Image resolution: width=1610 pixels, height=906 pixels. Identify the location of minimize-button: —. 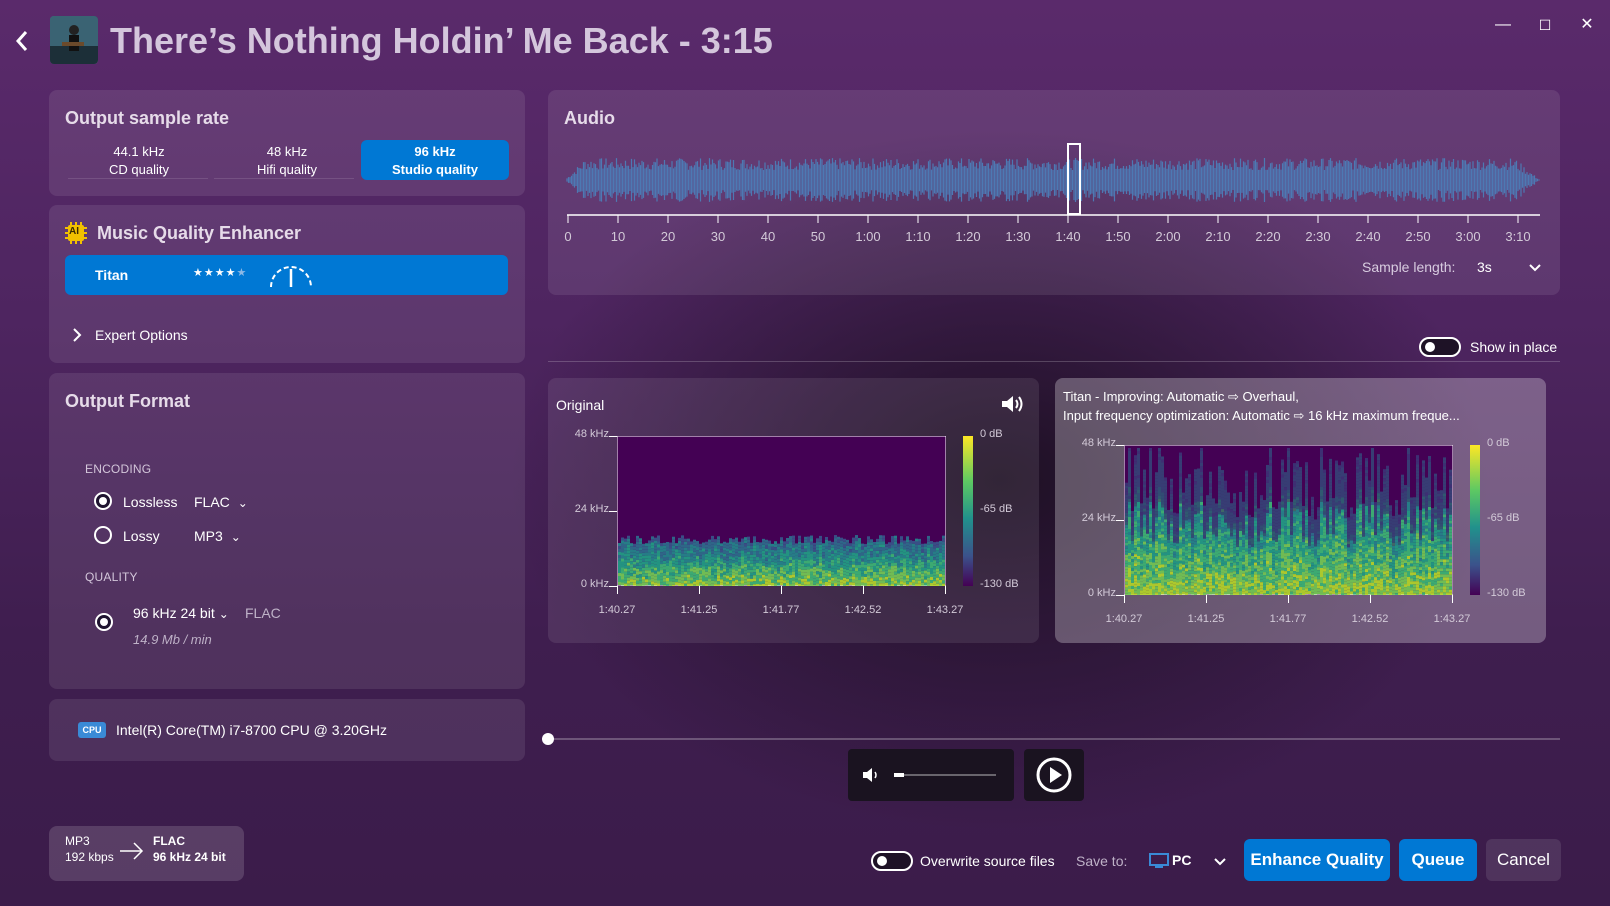
(1503, 25).